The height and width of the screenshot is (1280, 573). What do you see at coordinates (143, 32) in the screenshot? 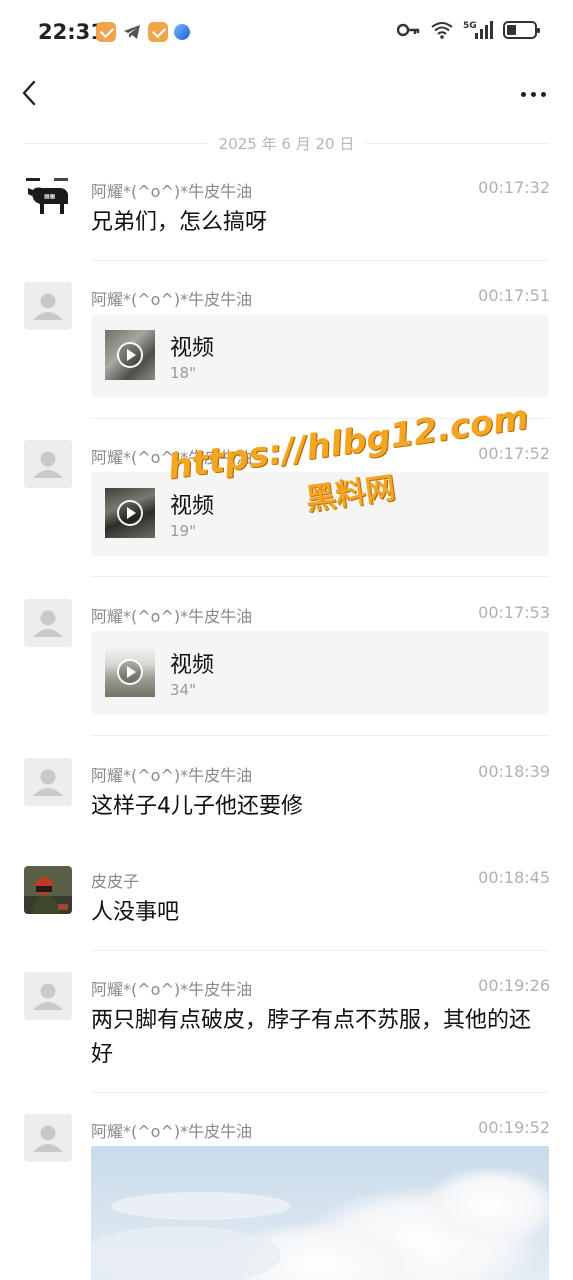
I see `notification-icons` at bounding box center [143, 32].